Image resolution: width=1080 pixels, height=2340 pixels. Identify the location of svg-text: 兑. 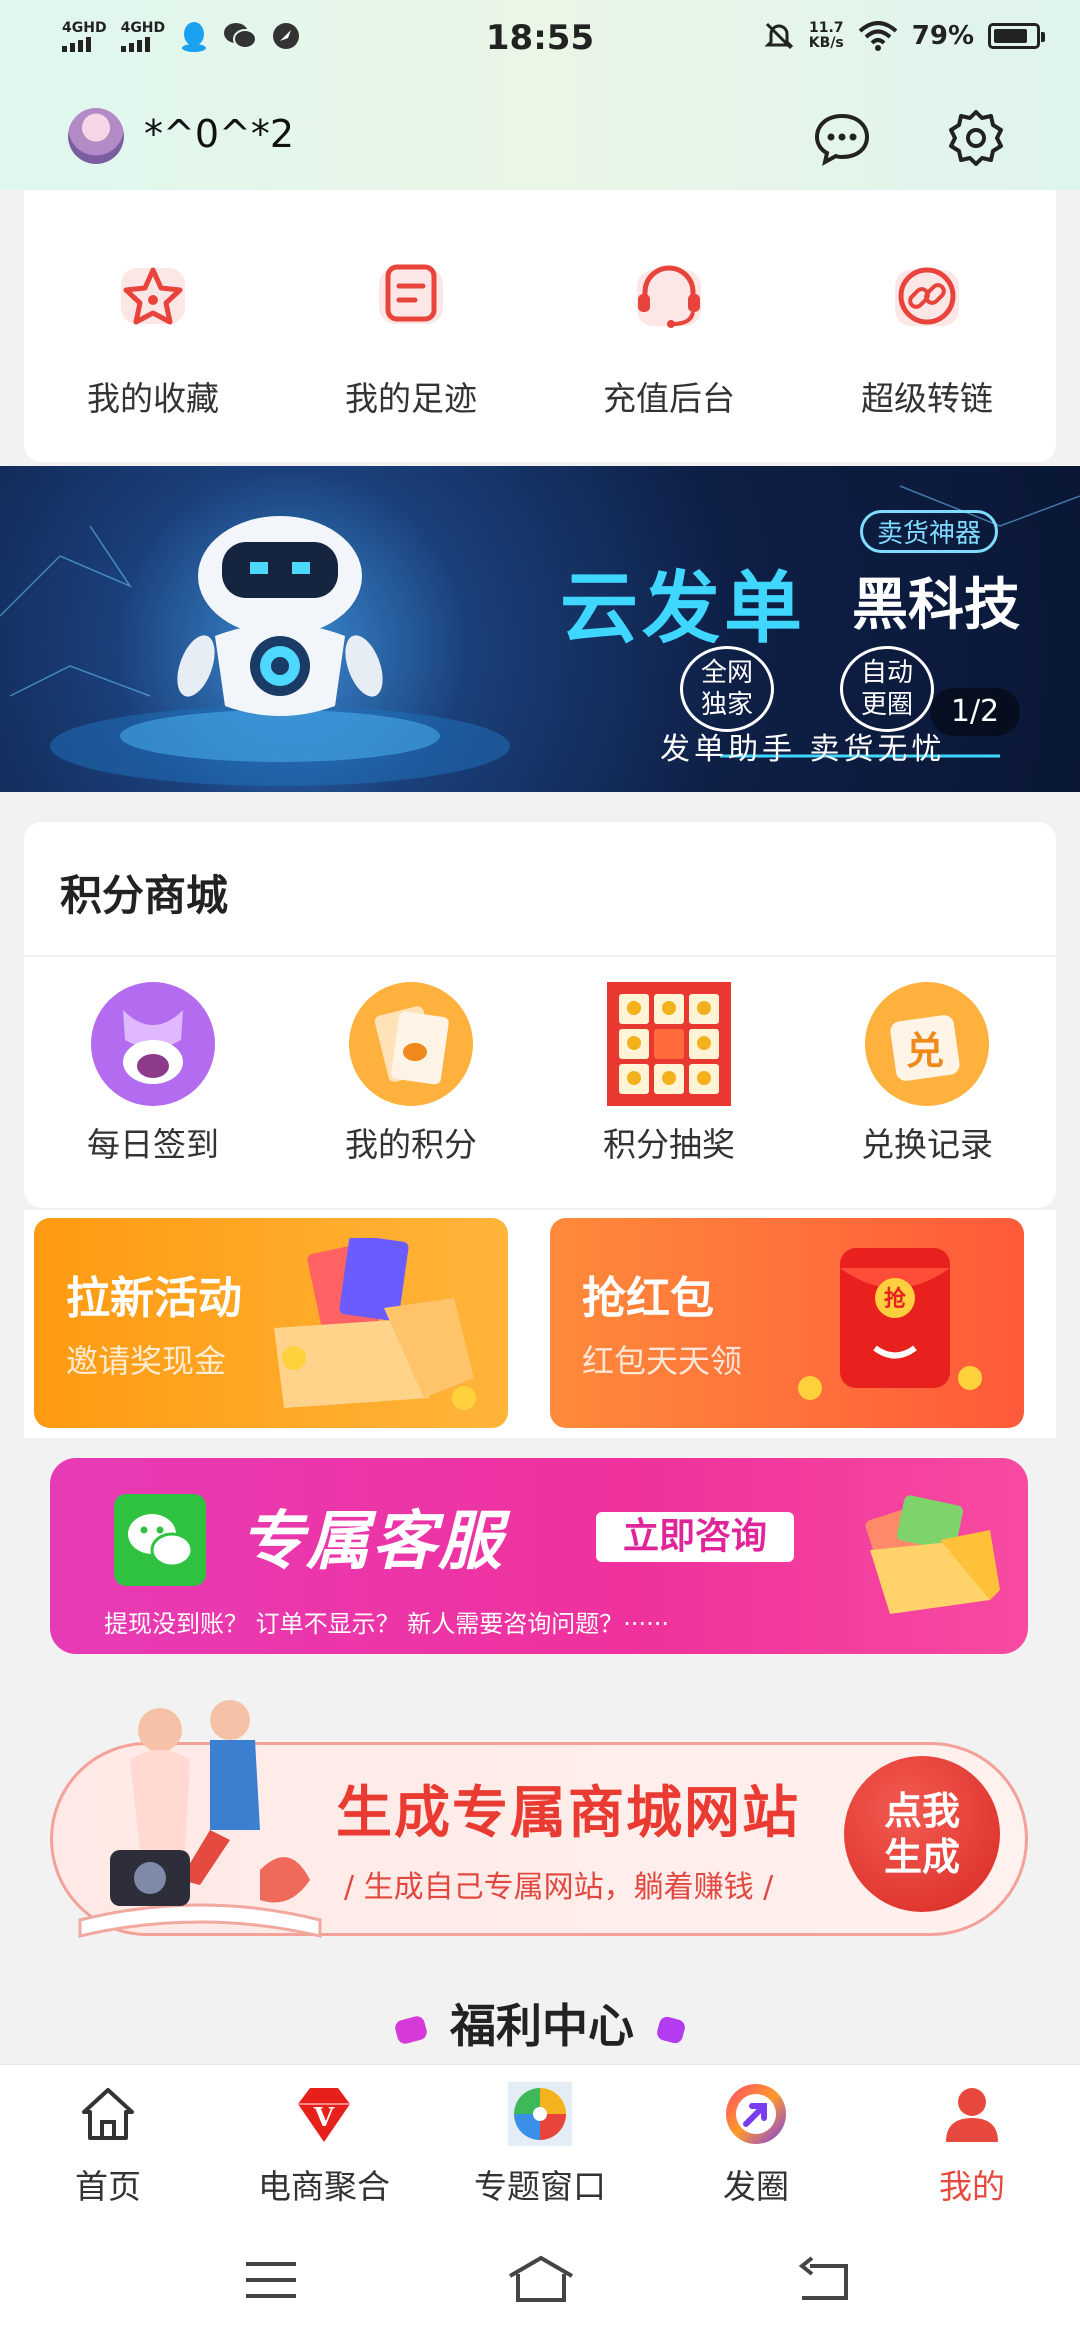
(925, 1051).